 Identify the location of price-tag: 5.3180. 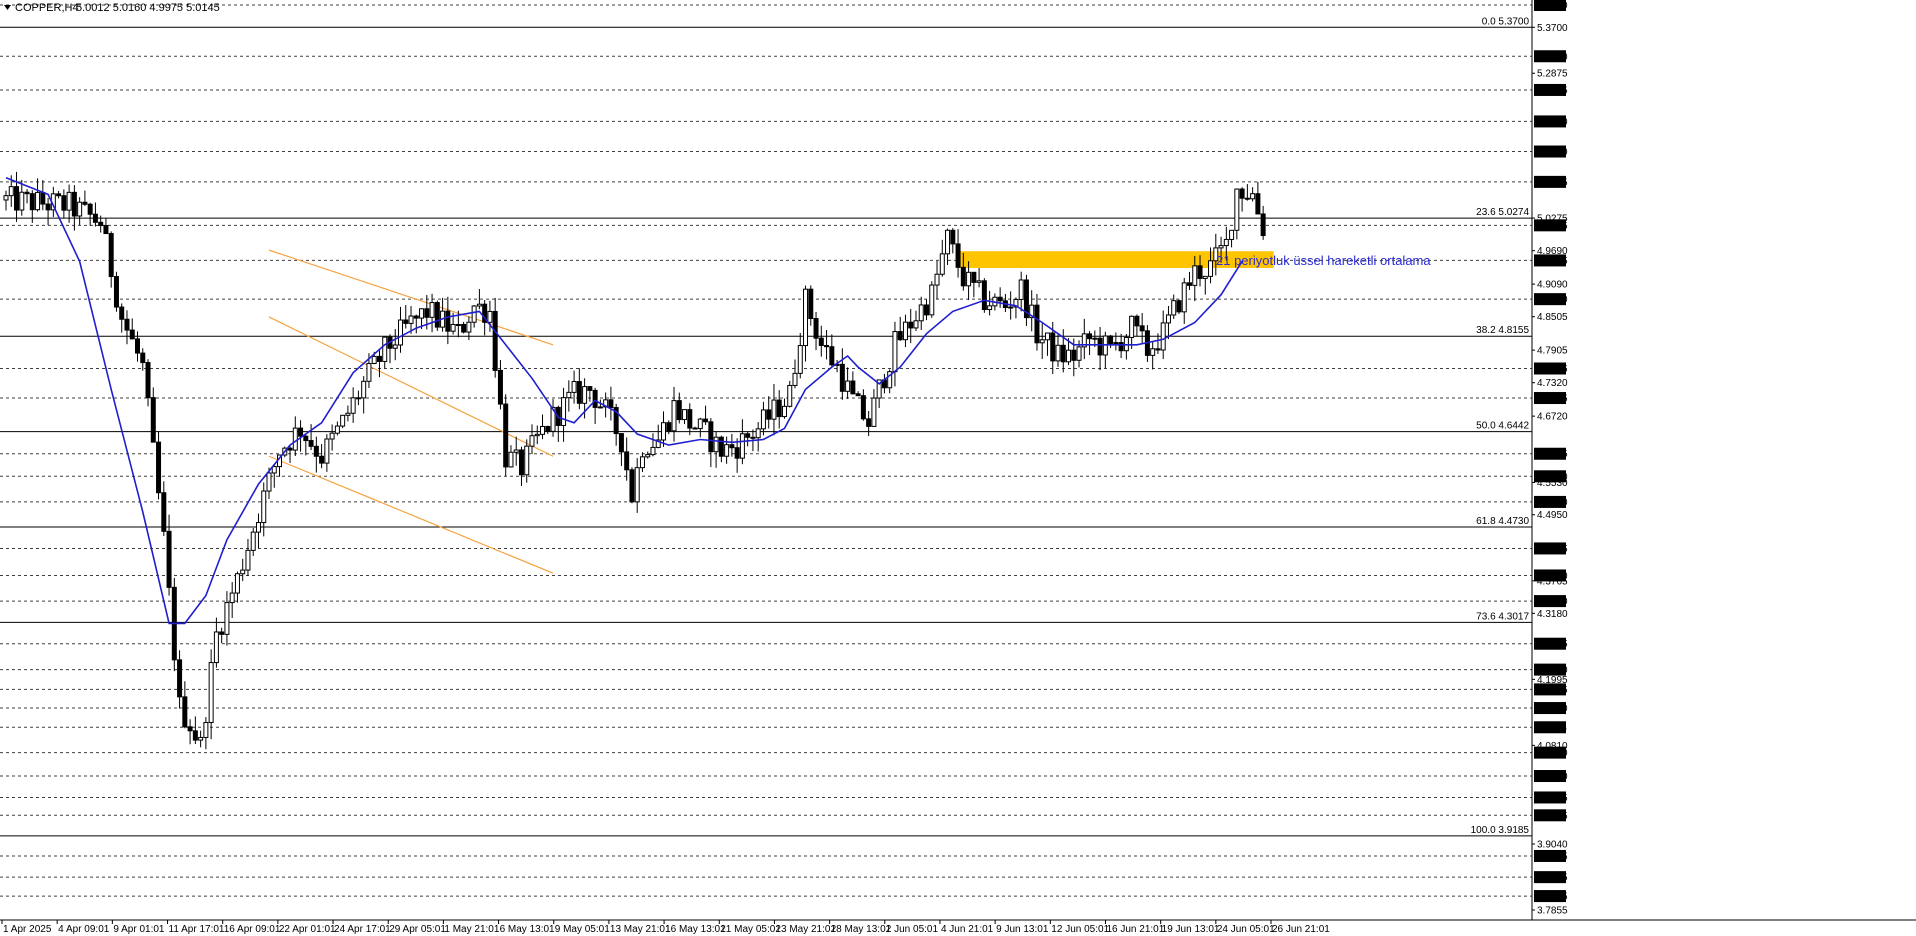
(1552, 57).